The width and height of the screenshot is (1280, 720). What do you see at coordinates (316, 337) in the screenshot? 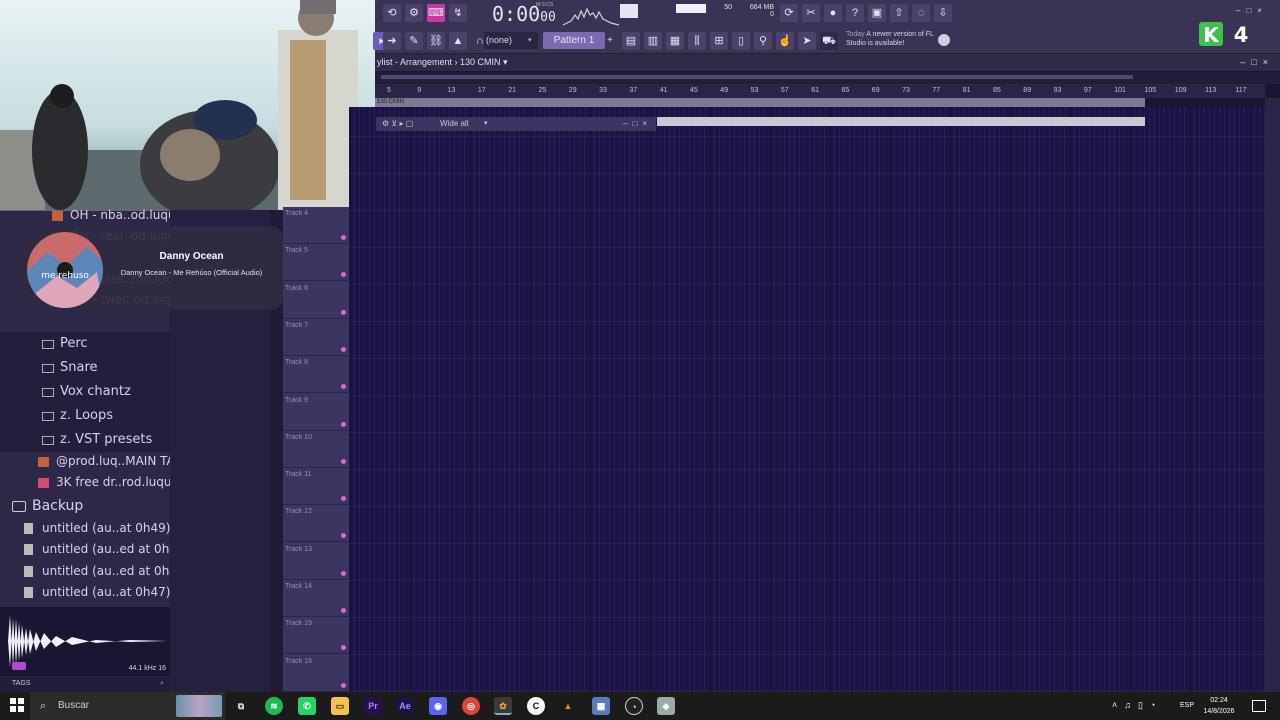
I see `track-header: Track 7` at bounding box center [316, 337].